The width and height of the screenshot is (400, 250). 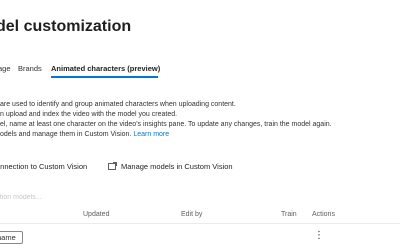 I want to click on column-header-actions: Actions, so click(x=323, y=214).